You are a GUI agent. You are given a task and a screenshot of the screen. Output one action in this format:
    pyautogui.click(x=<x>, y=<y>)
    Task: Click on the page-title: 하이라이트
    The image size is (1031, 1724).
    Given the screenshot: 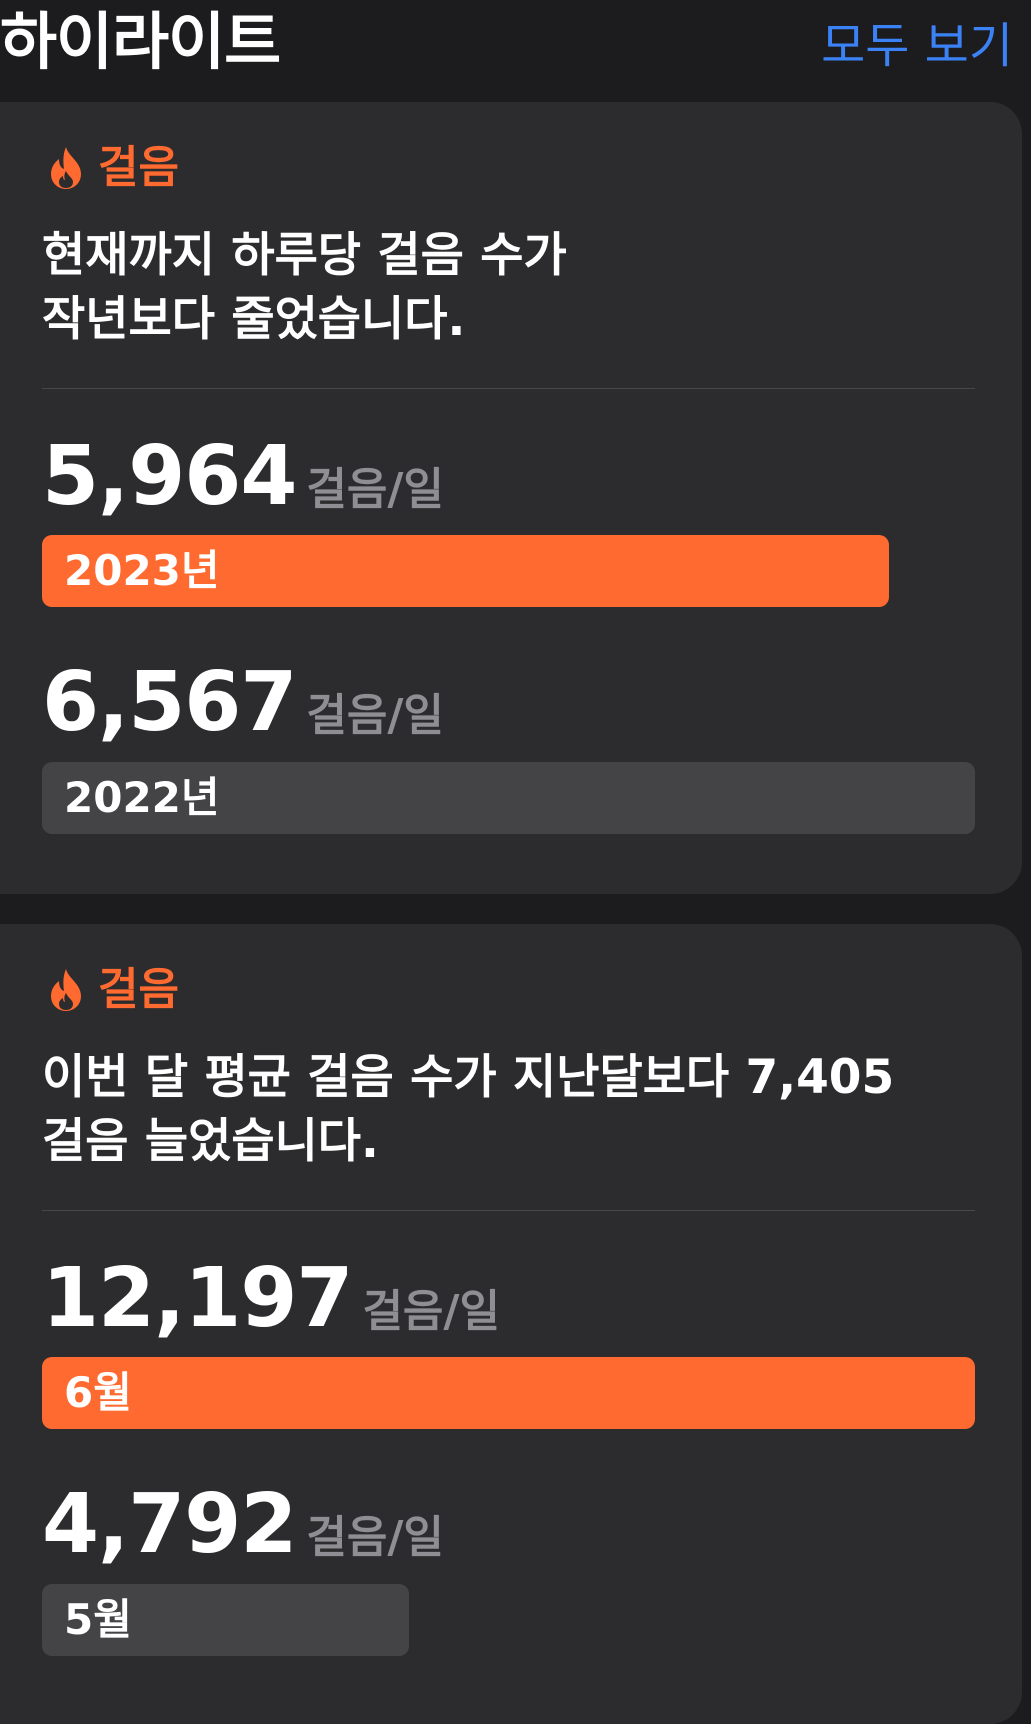 What is the action you would take?
    pyautogui.click(x=140, y=41)
    